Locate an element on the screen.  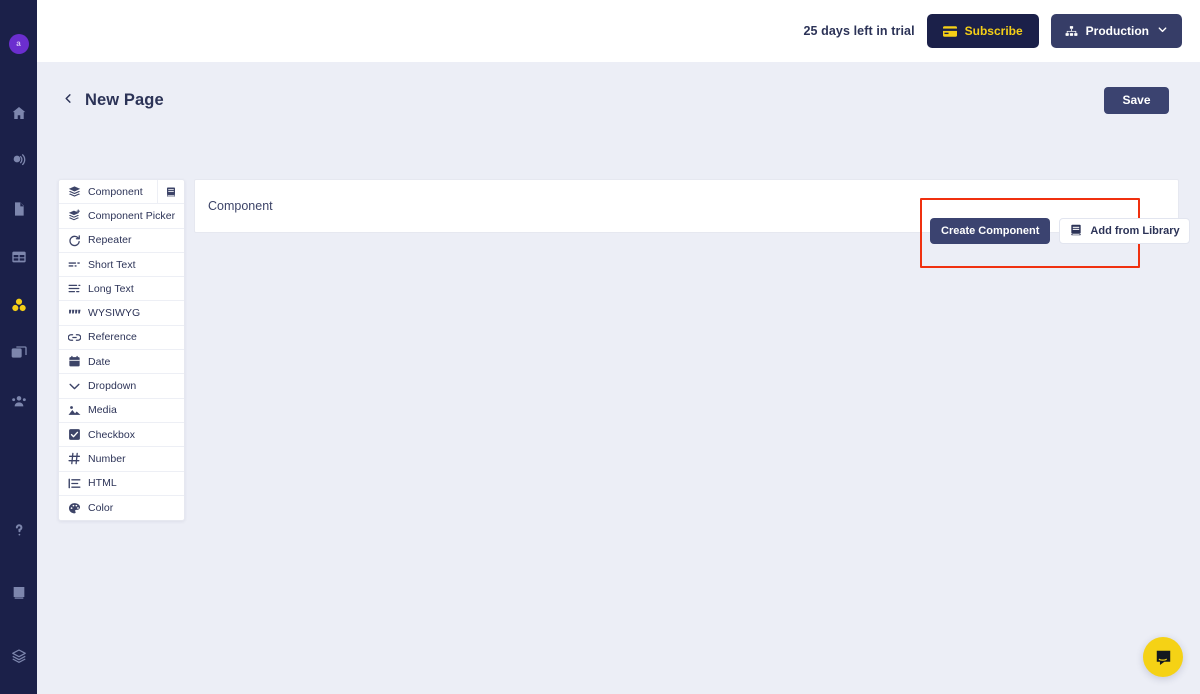
dropdown-item-component: Component is located at coordinates (121, 192).